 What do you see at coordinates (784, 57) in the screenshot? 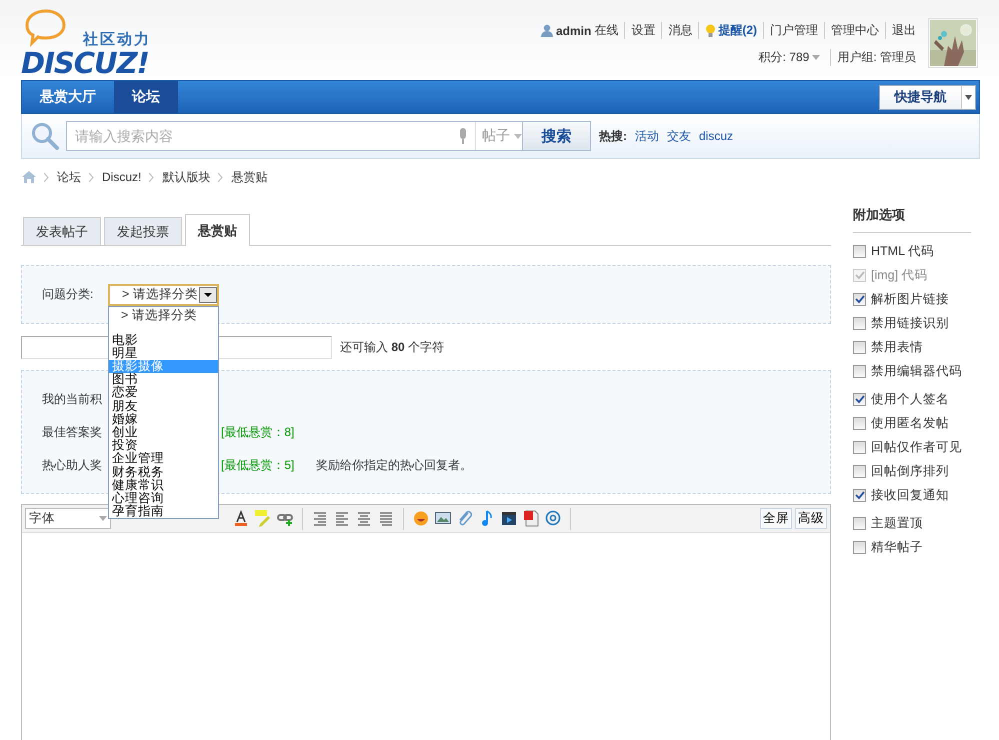
I see `credits-label: 积分: 789` at bounding box center [784, 57].